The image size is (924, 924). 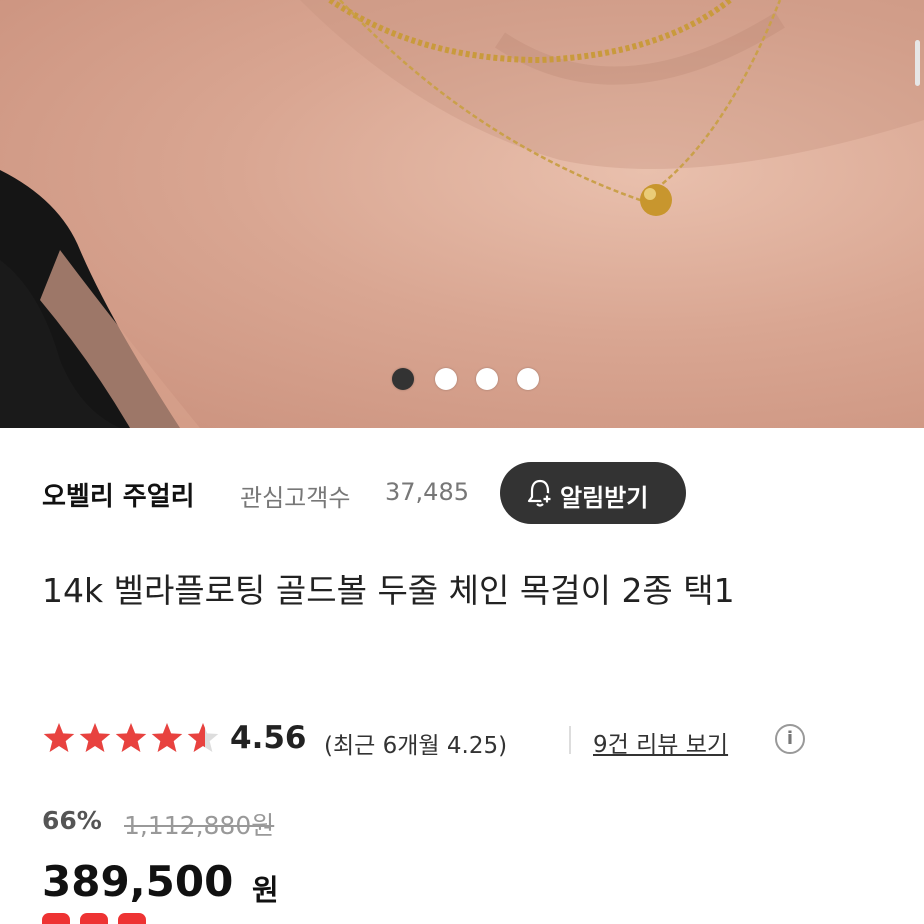 What do you see at coordinates (295, 498) in the screenshot?
I see `followers-label: 관심고객수` at bounding box center [295, 498].